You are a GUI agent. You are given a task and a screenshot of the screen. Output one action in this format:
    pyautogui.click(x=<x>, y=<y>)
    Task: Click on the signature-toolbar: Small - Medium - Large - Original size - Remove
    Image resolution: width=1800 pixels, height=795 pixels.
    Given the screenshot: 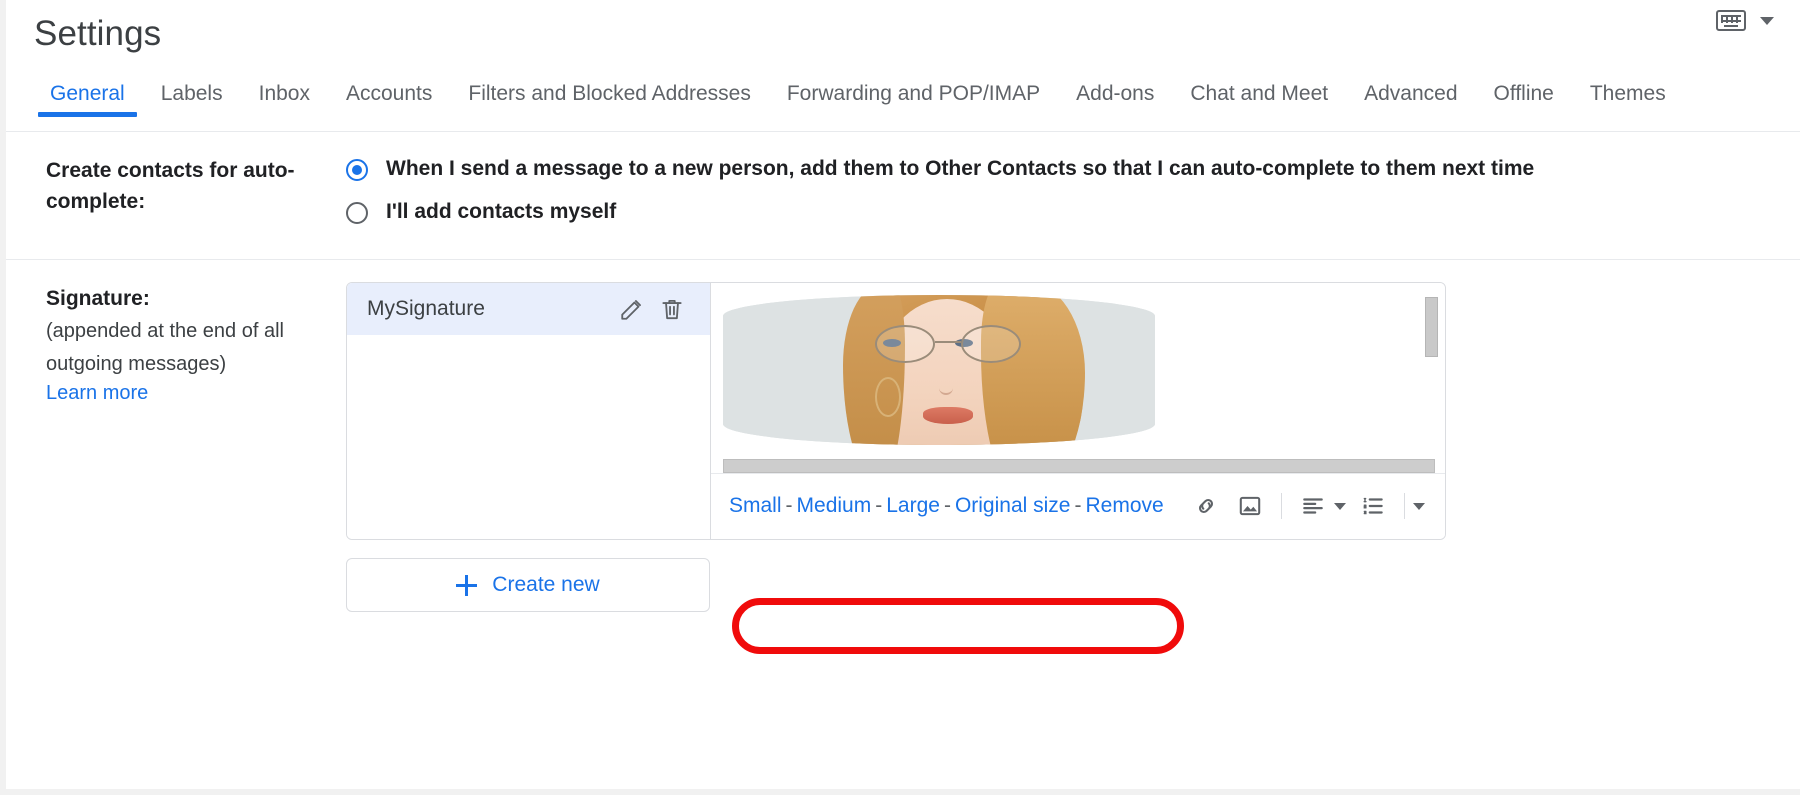 What is the action you would take?
    pyautogui.click(x=1078, y=505)
    